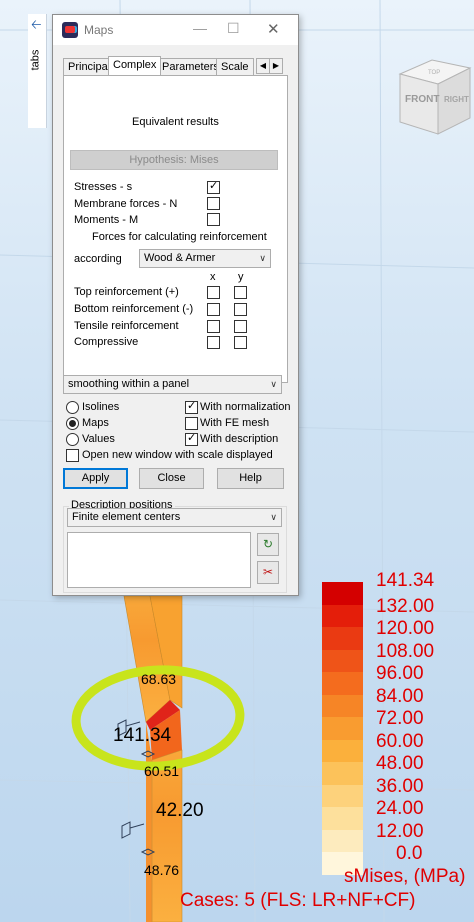  What do you see at coordinates (129, 384) in the screenshot?
I see `smoothing-value: smoothing within a panel` at bounding box center [129, 384].